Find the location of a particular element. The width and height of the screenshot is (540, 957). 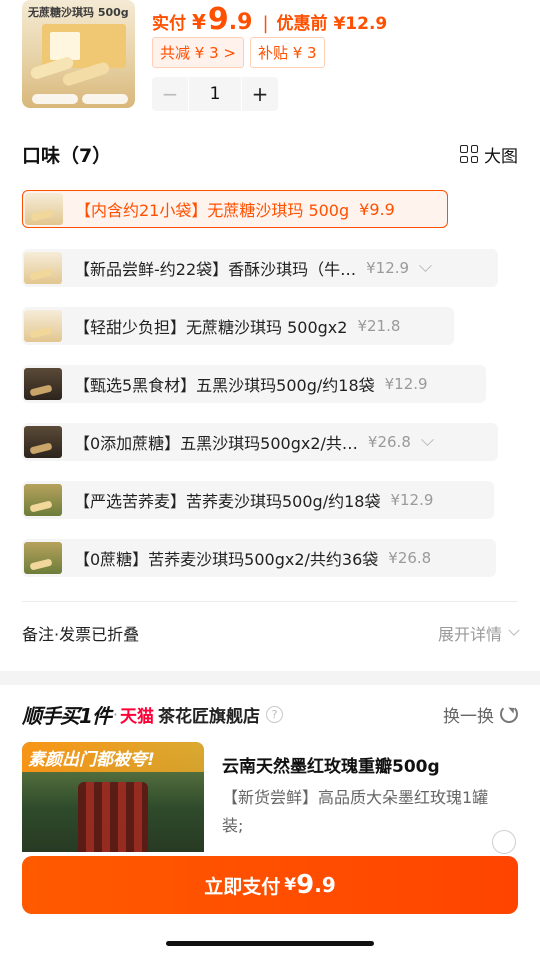

big-view-toggle: 大图 is located at coordinates (489, 154).